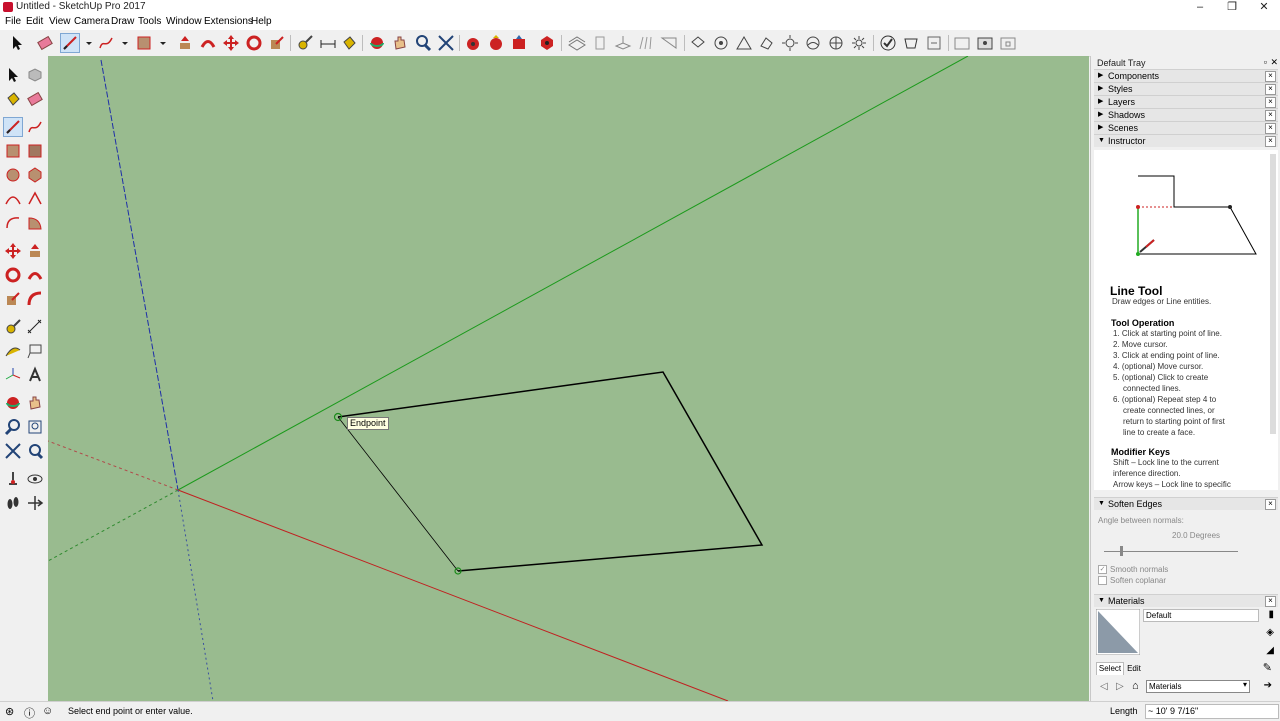 This screenshot has height=721, width=1280. Describe the element at coordinates (962, 43) in the screenshot. I see `view-section-icon` at that location.